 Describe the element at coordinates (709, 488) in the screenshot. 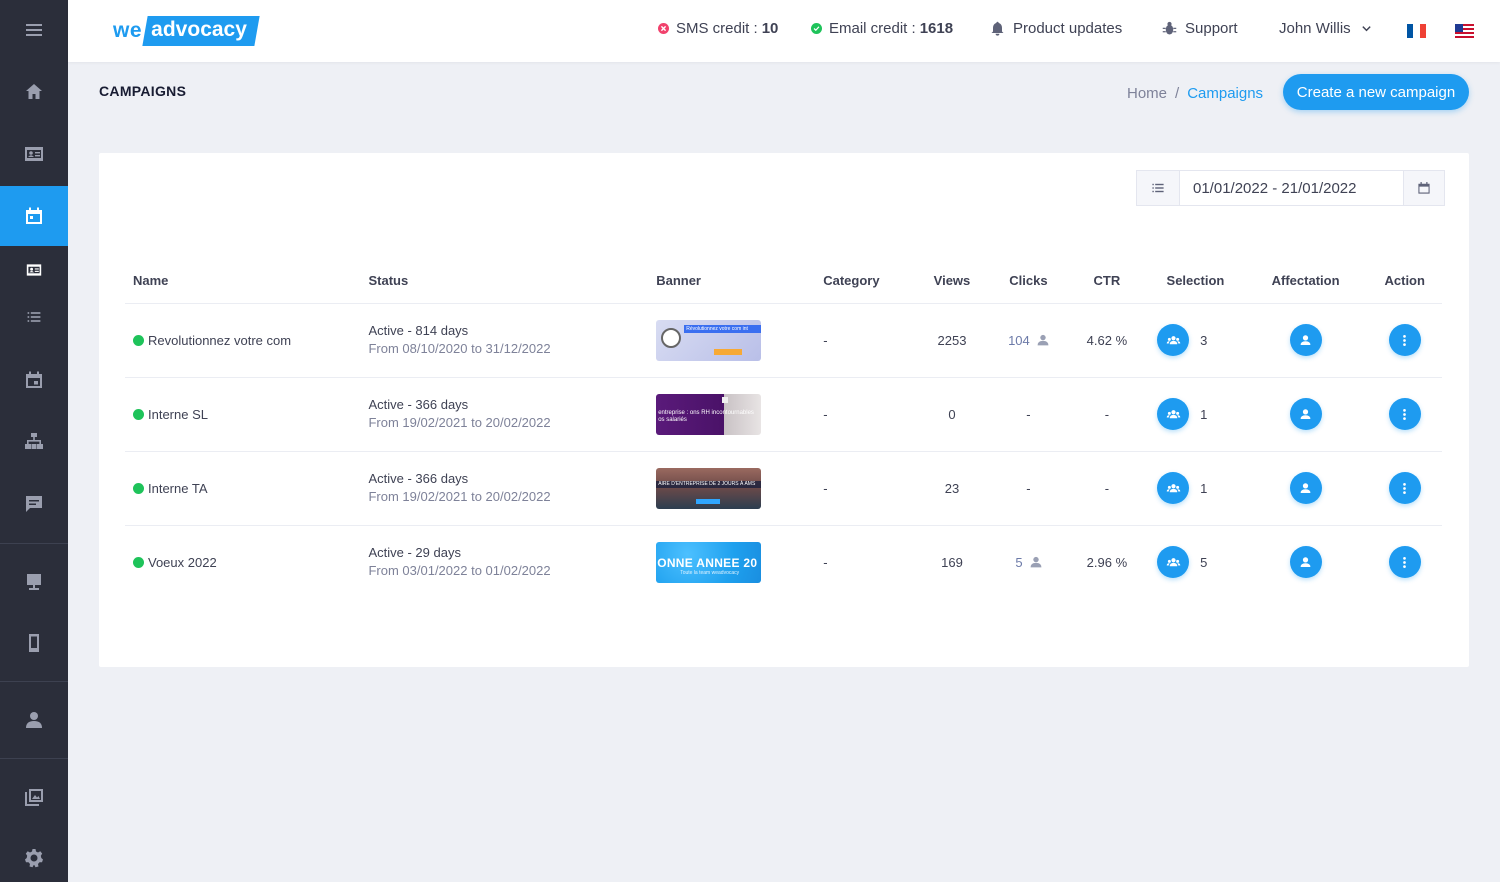

I see `campaign-banner-thumbnail: AIRE D'ENTREPRISE DE 2 JOURS À AMS` at that location.